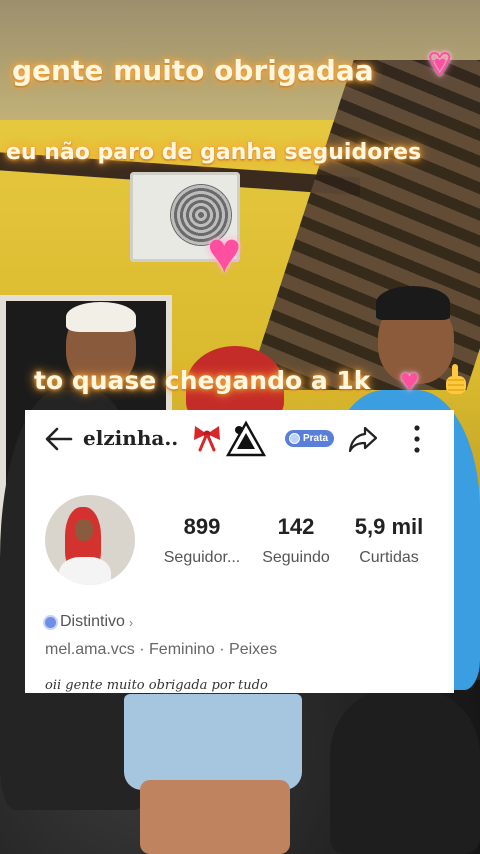  Describe the element at coordinates (193, 70) in the screenshot. I see `caption-line-1: gente muito obrigadaa` at that location.